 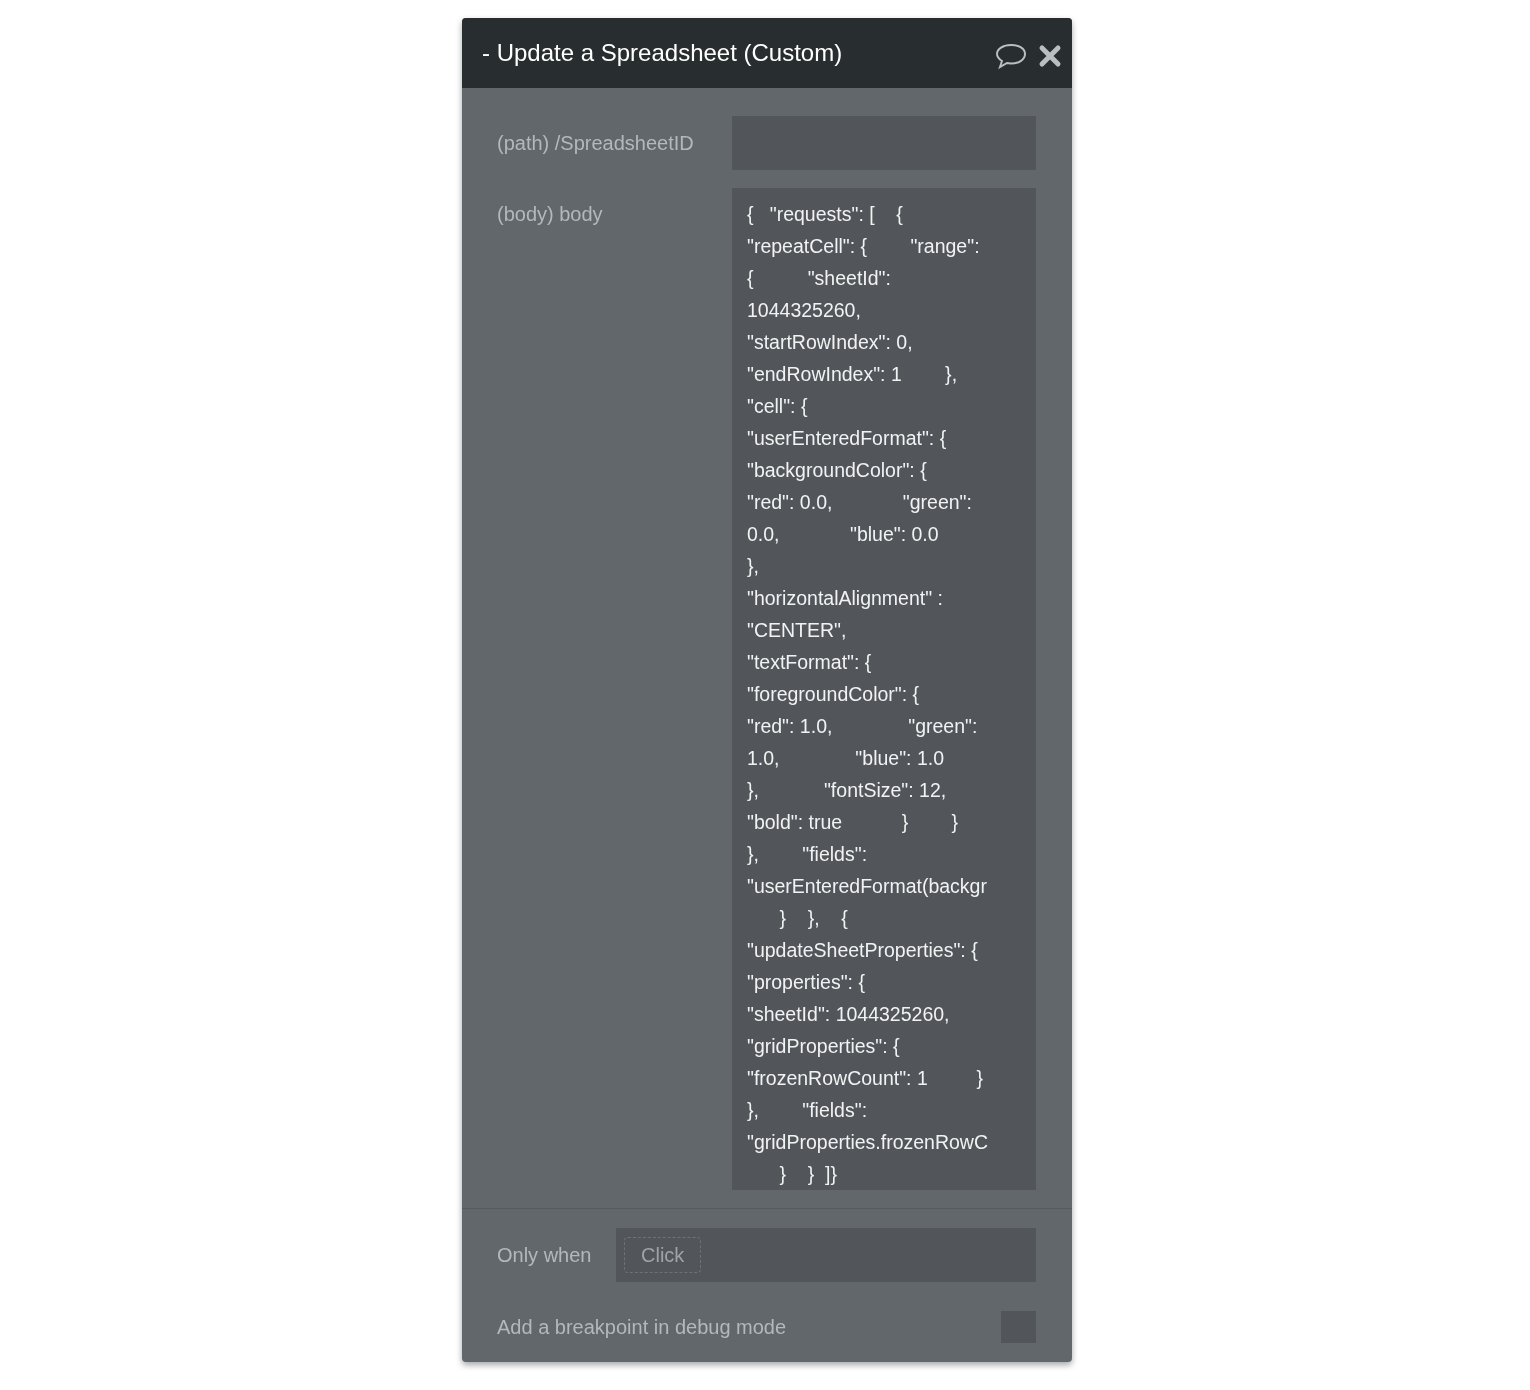 What do you see at coordinates (862, 726) in the screenshot?
I see `code-line: "red": 1.0, "green":` at bounding box center [862, 726].